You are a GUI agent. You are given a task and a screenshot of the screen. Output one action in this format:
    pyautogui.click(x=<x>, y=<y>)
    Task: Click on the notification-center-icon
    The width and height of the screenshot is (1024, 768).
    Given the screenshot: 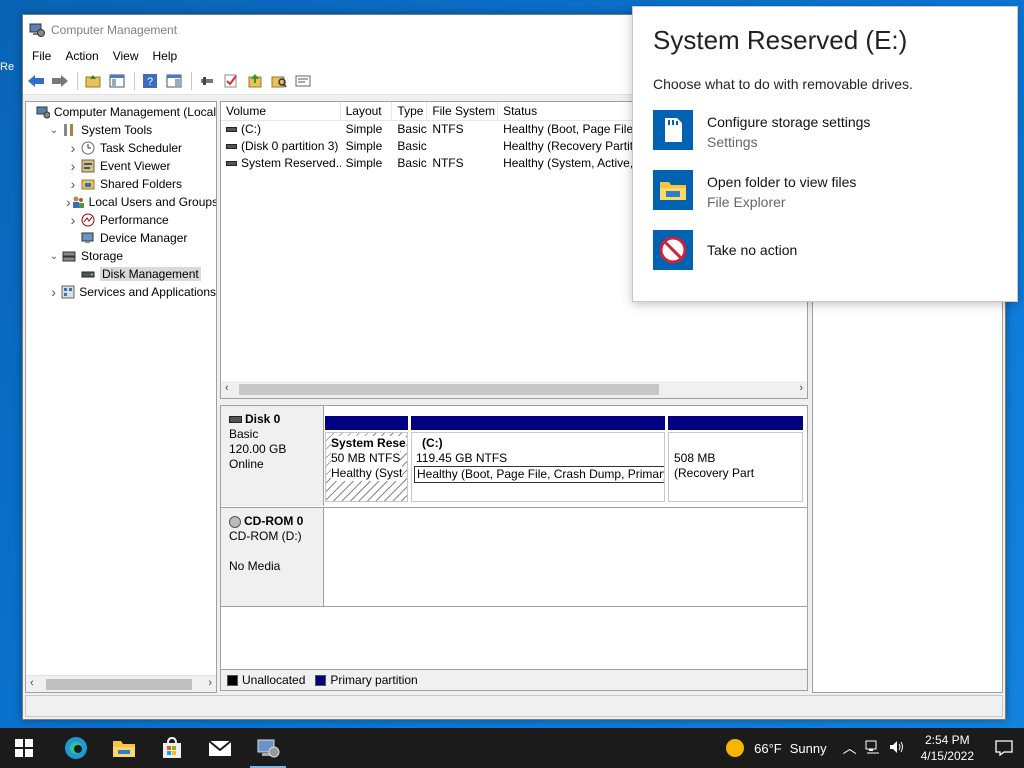 What is the action you would take?
    pyautogui.click(x=1004, y=748)
    